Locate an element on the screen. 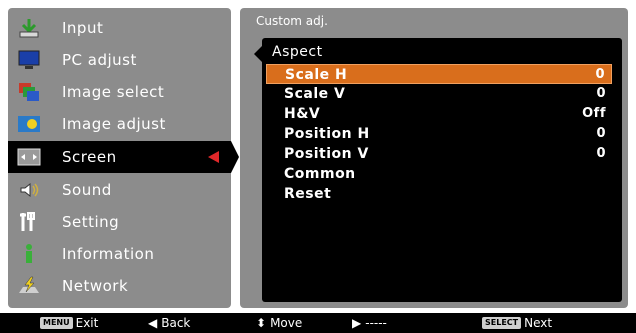  up-down-arrow-icon: ⬍ is located at coordinates (261, 323).